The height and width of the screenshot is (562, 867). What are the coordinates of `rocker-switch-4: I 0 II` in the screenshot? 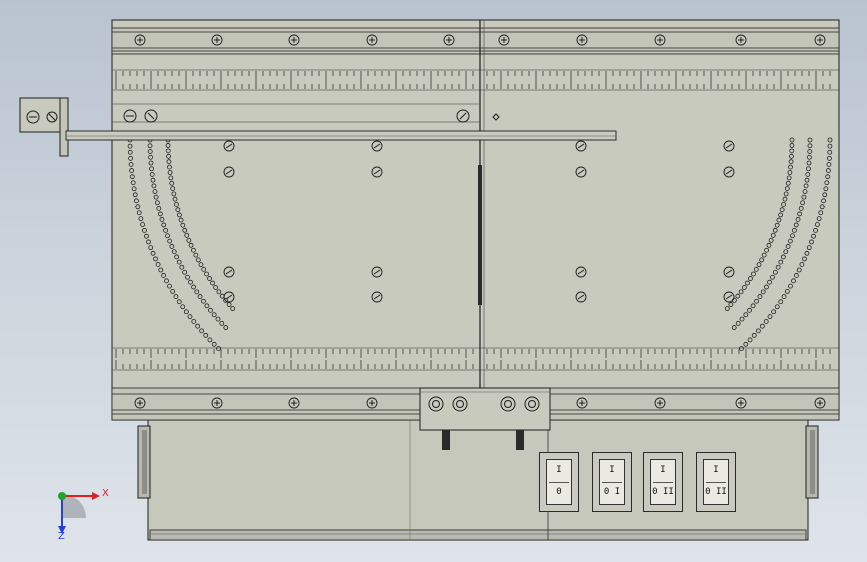 It's located at (716, 482).